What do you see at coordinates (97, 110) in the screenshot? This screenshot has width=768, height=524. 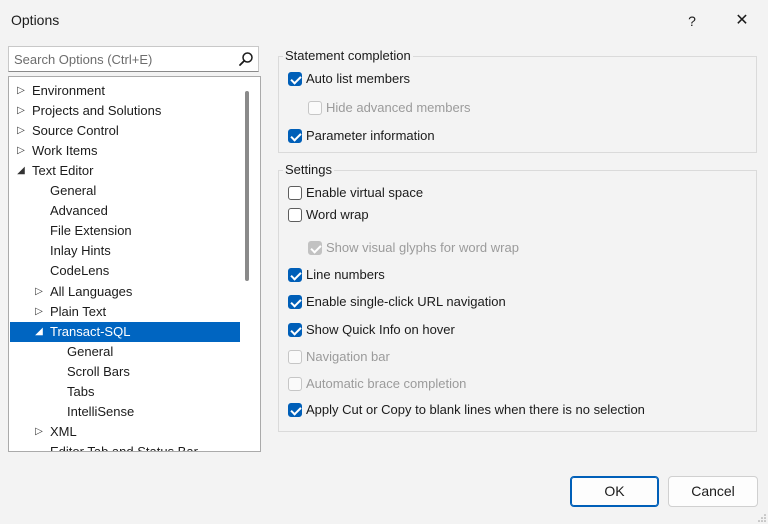 I see `tree-item-label: Projects and Solutions` at bounding box center [97, 110].